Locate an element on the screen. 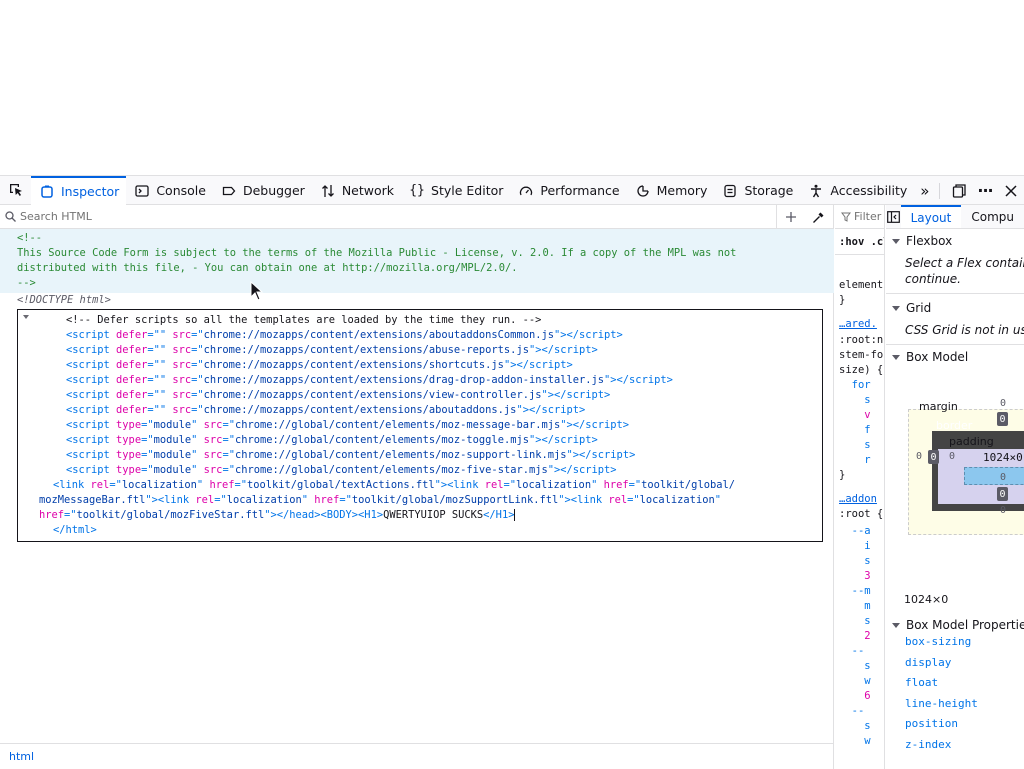 This screenshot has height=769, width=1024. h1-text: QWERTYUIOP SUCKS is located at coordinates (433, 515).